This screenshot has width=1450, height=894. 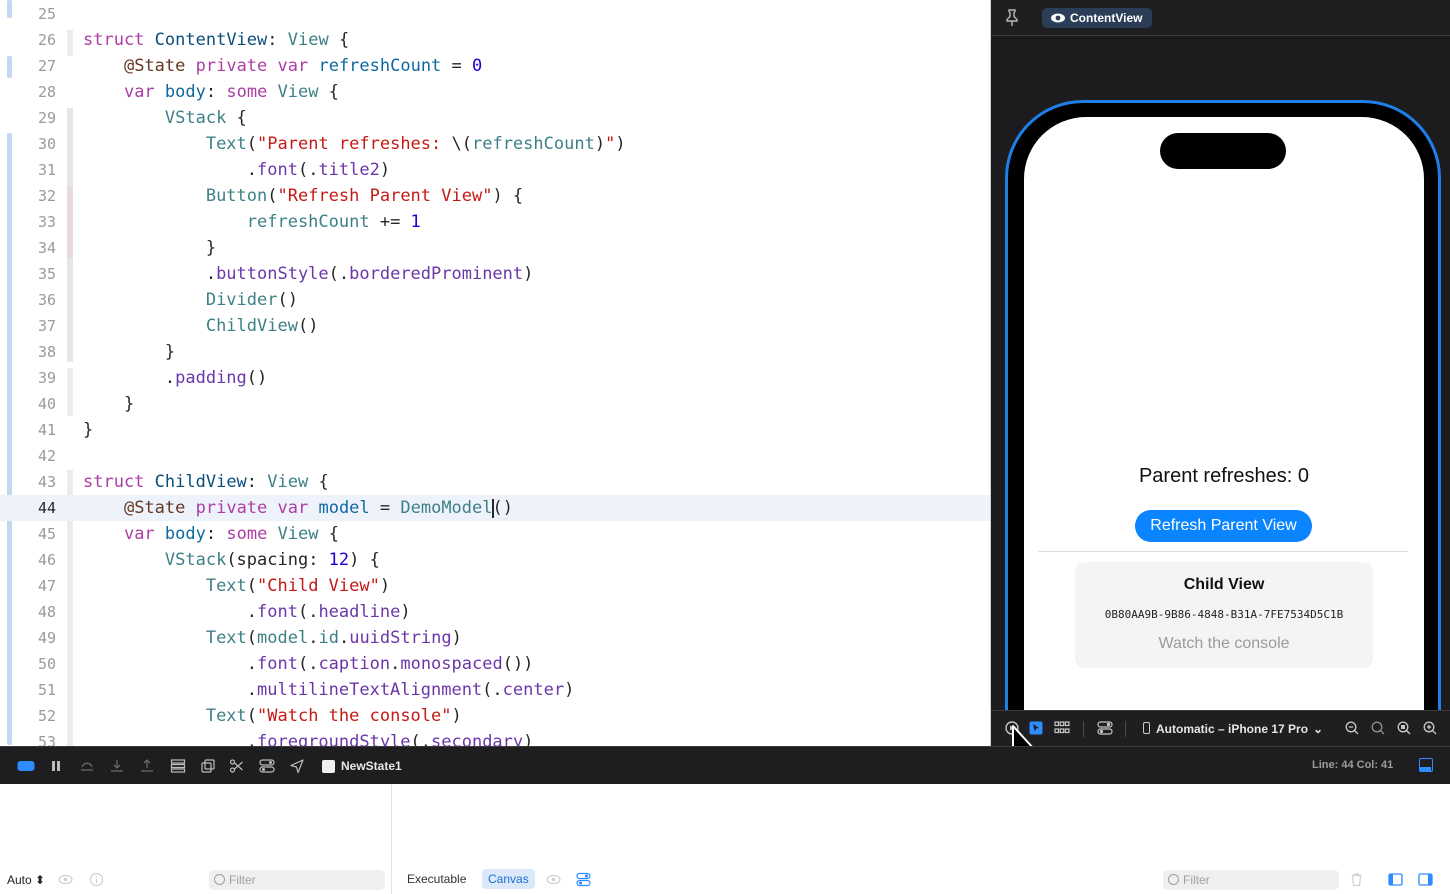 I want to click on line-number: 29, so click(x=46, y=118).